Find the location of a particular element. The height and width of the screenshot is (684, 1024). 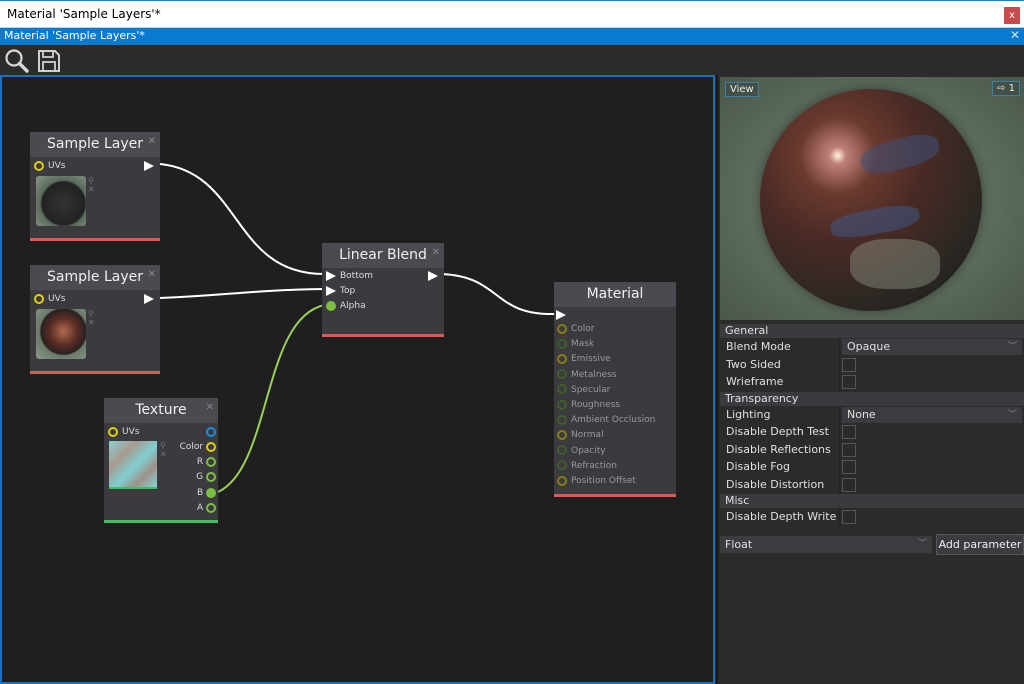

property-label: Disable Fog is located at coordinates (758, 466).